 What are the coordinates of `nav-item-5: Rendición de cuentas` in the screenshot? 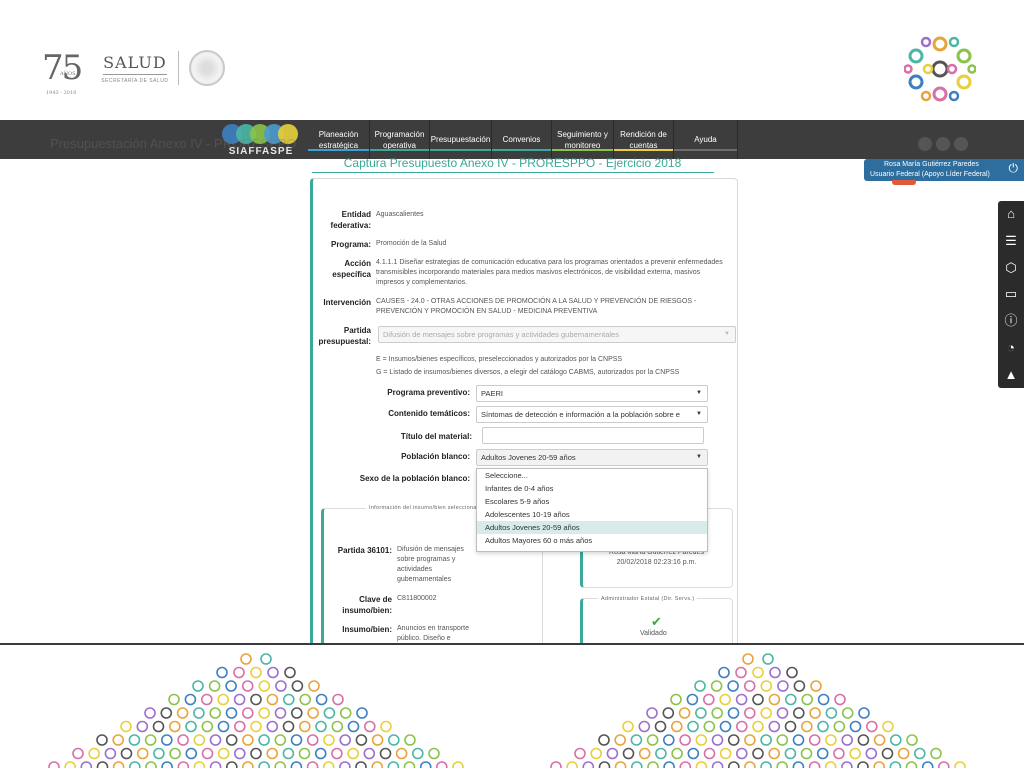 It's located at (644, 139).